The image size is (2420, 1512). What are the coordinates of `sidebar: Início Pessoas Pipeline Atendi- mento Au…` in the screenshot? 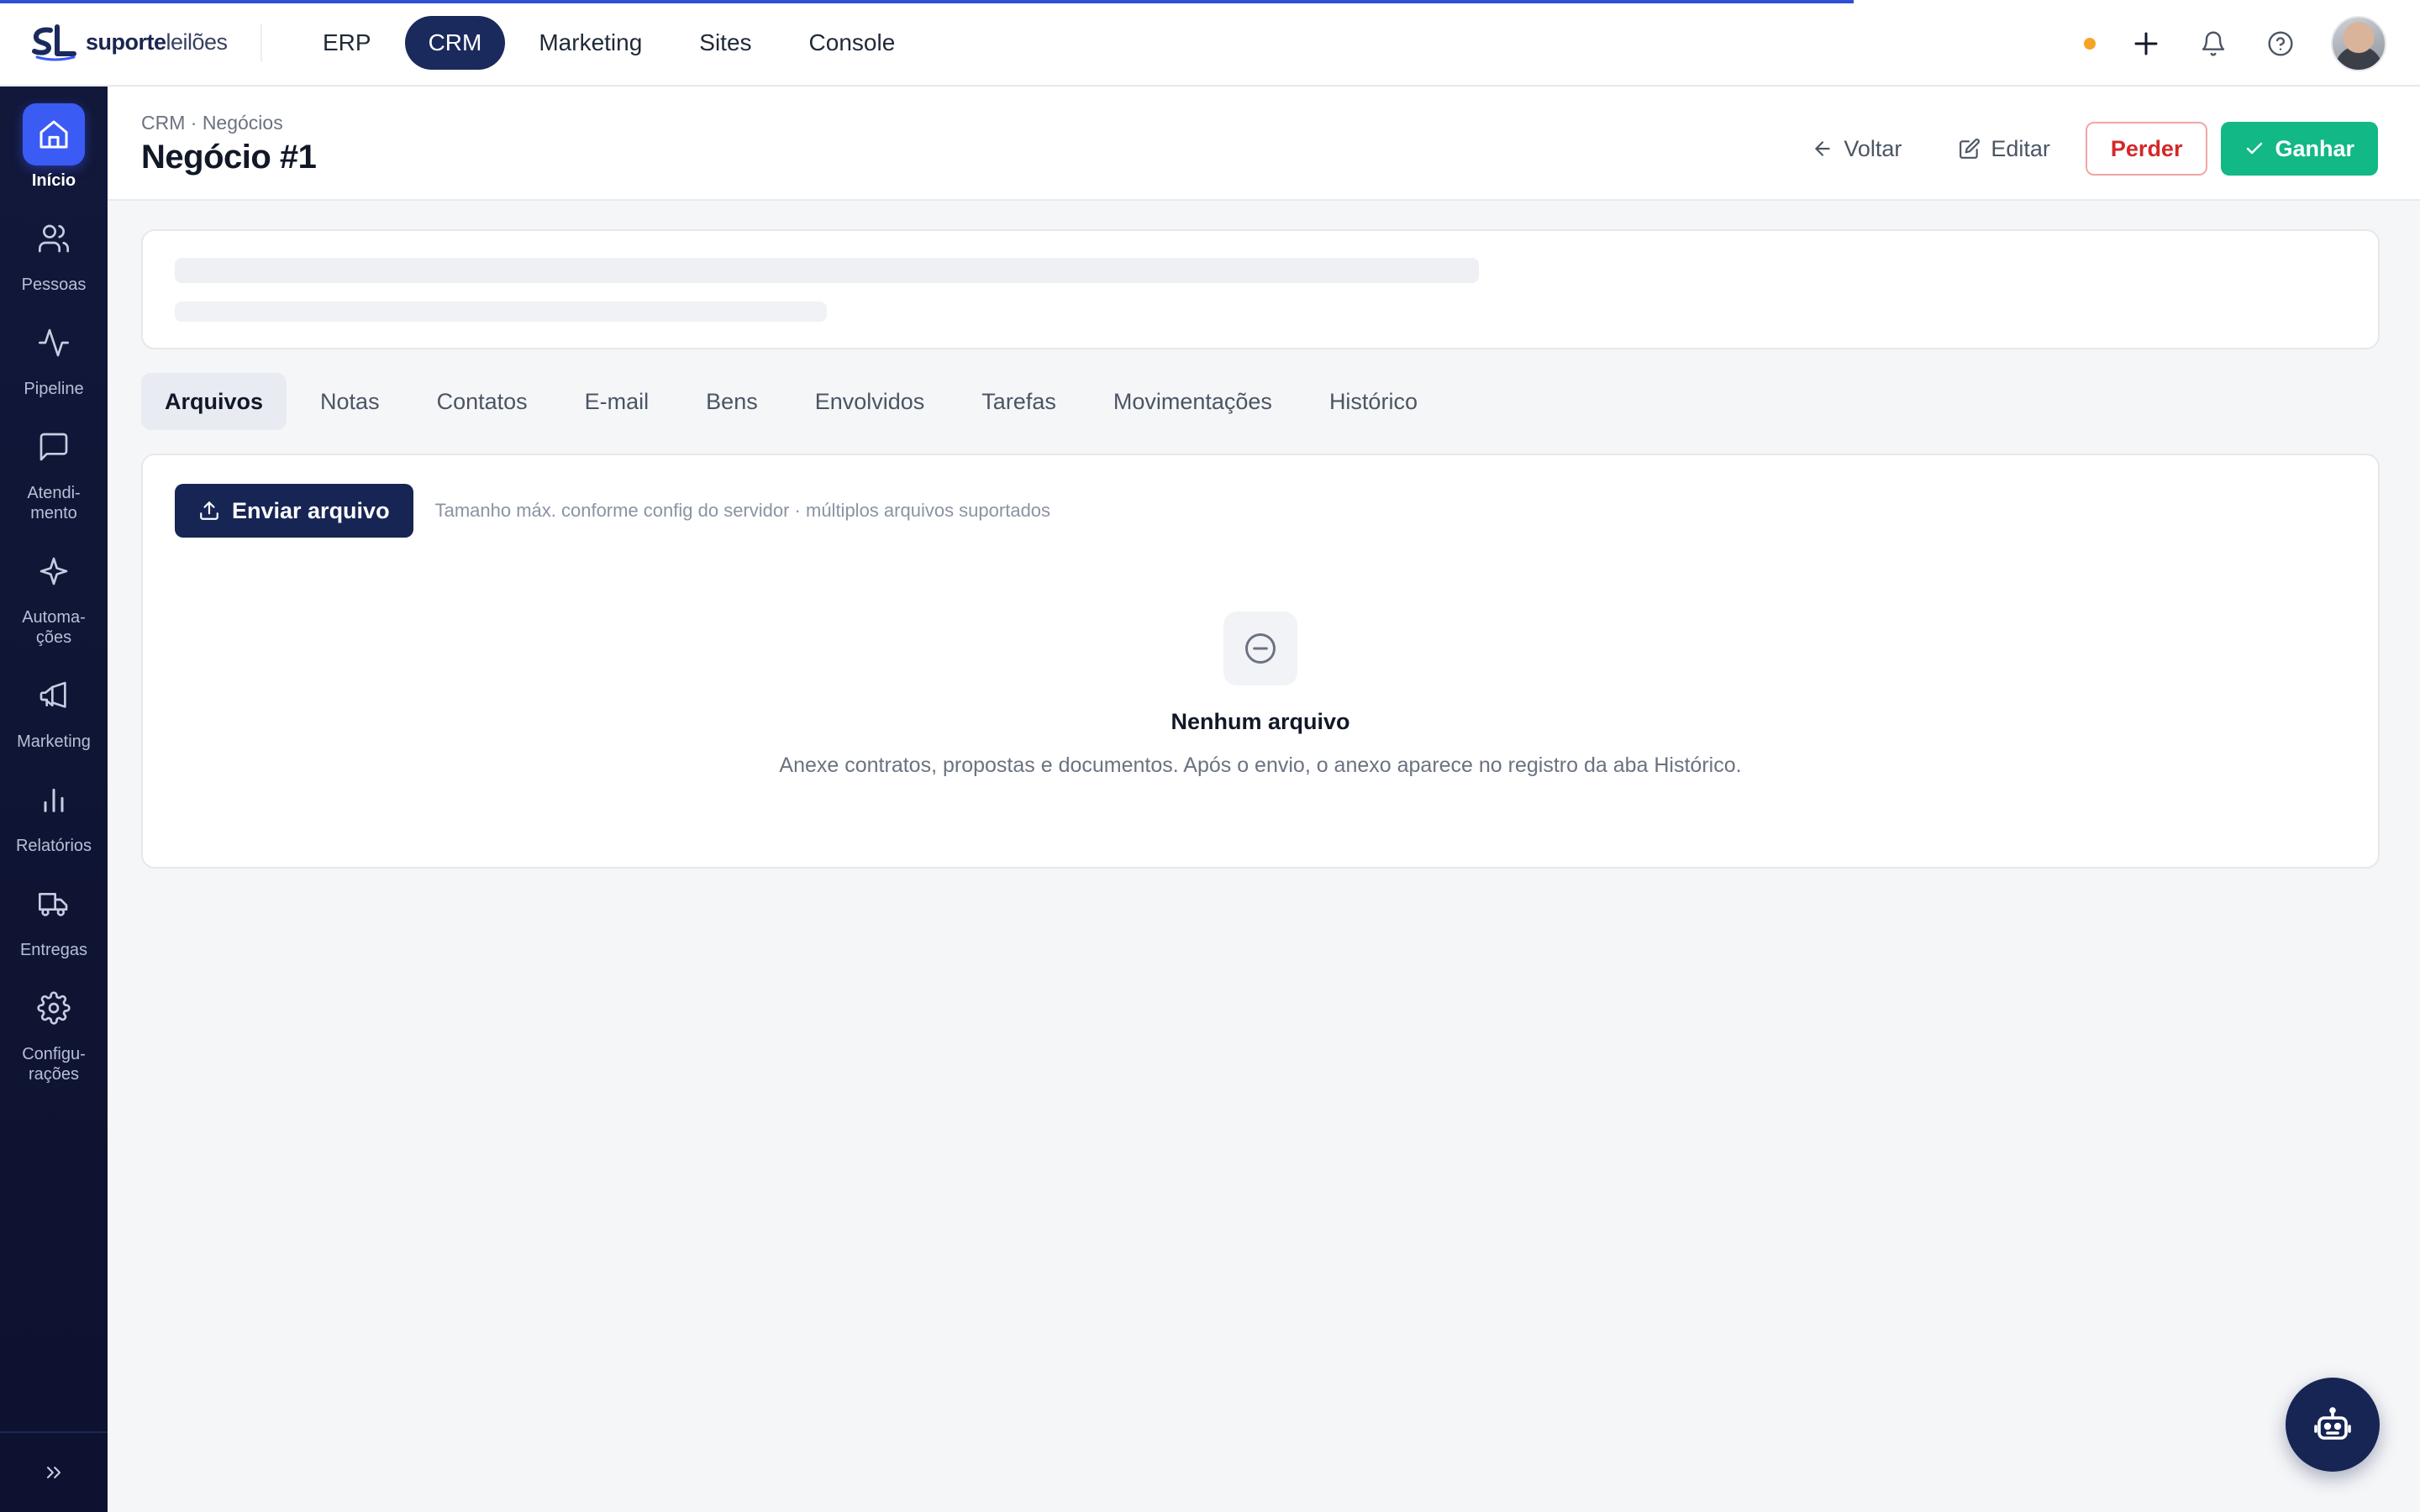 It's located at (54, 799).